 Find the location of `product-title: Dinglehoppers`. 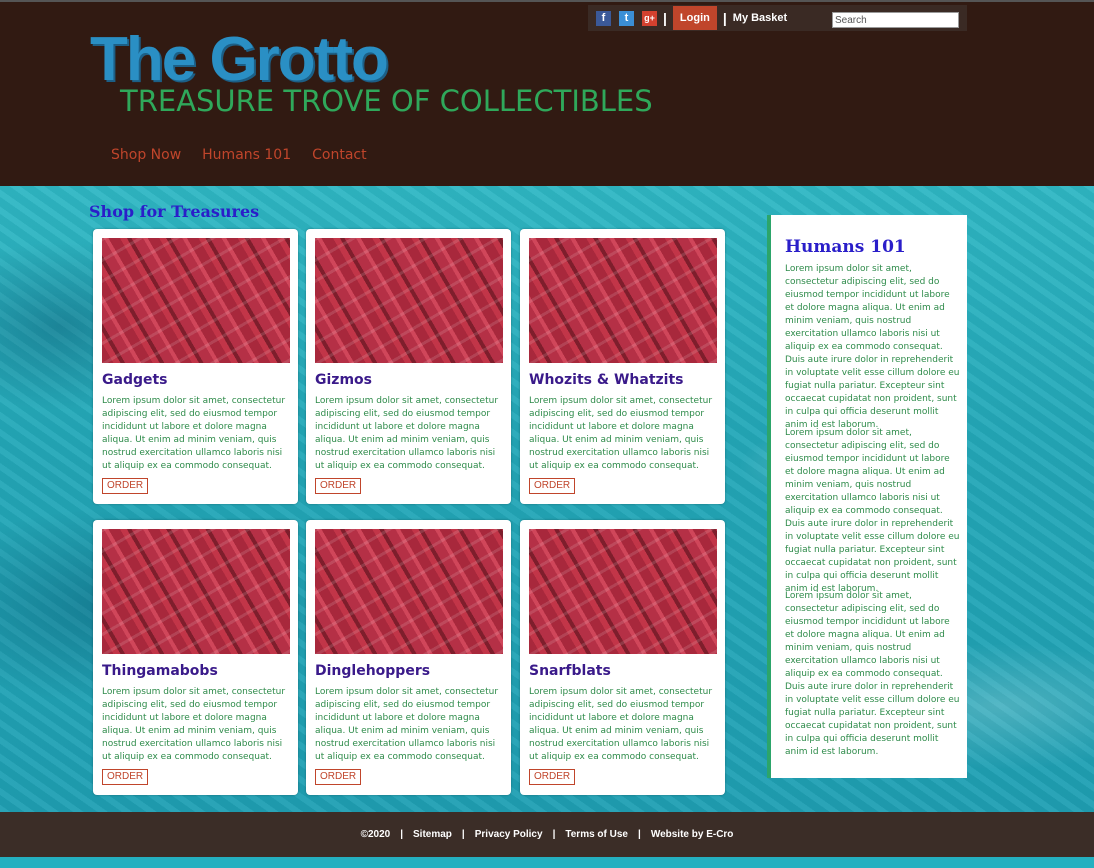

product-title: Dinglehoppers is located at coordinates (372, 671).